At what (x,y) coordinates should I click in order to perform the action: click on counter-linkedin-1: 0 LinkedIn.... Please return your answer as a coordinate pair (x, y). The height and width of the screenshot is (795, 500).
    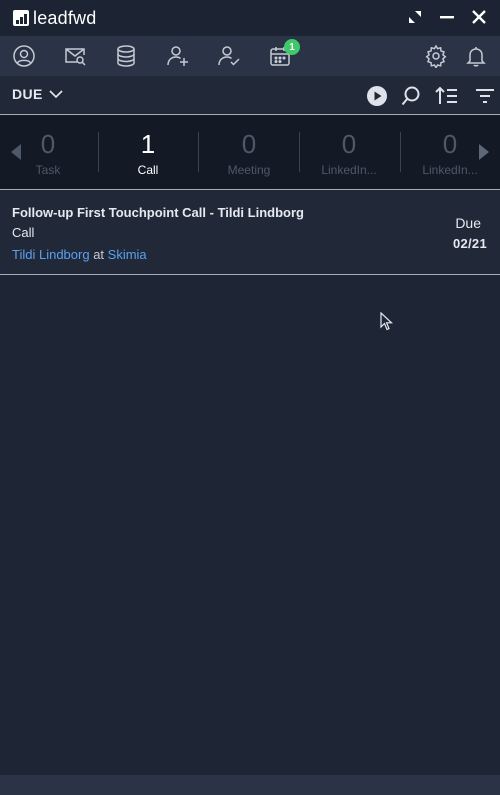
    Looking at the image, I should click on (349, 152).